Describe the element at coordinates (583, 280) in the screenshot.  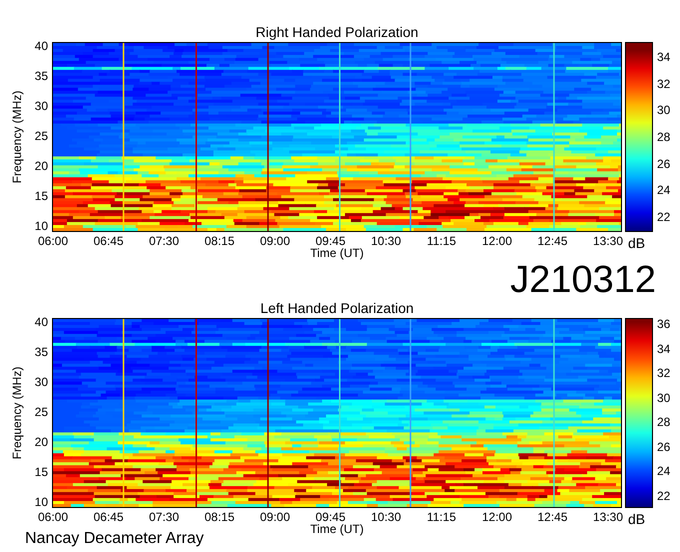
I see `observation-id: J210312` at that location.